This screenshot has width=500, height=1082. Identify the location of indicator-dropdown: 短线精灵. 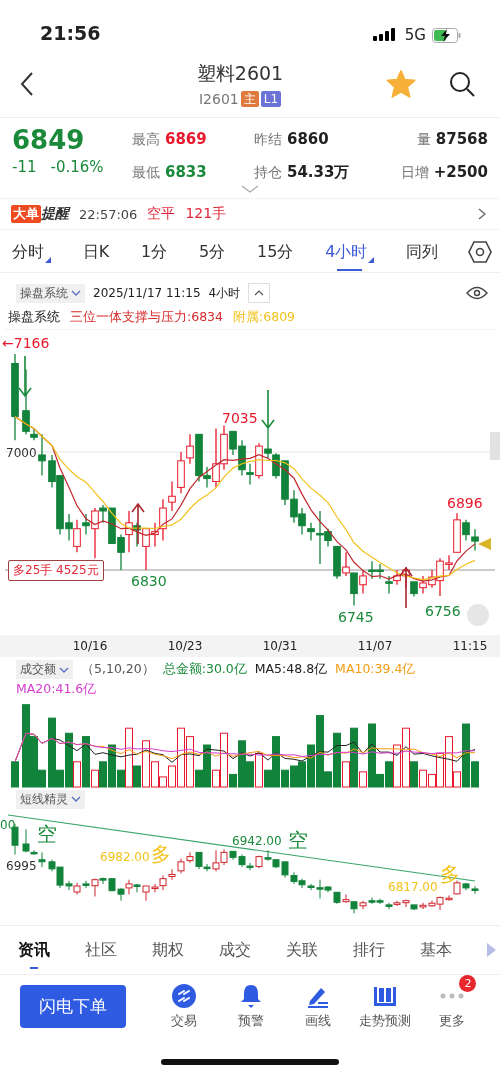
(50, 799).